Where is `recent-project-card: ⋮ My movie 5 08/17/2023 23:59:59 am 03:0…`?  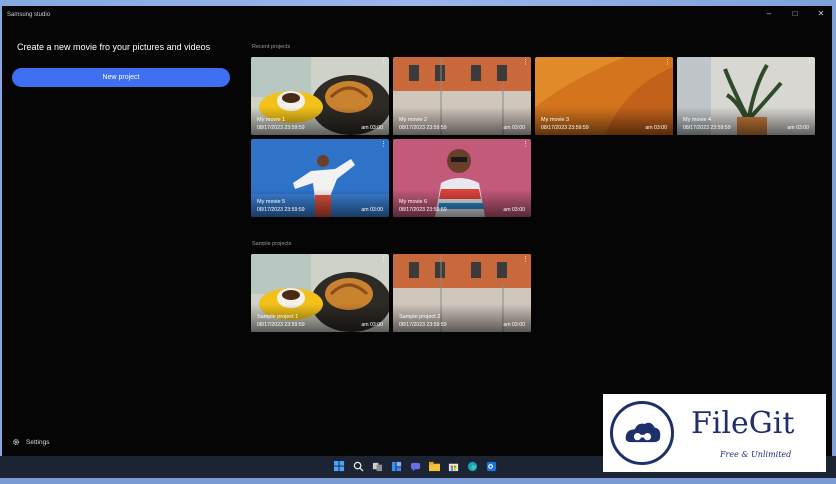 recent-project-card: ⋮ My movie 5 08/17/2023 23:59:59 am 03:0… is located at coordinates (320, 178).